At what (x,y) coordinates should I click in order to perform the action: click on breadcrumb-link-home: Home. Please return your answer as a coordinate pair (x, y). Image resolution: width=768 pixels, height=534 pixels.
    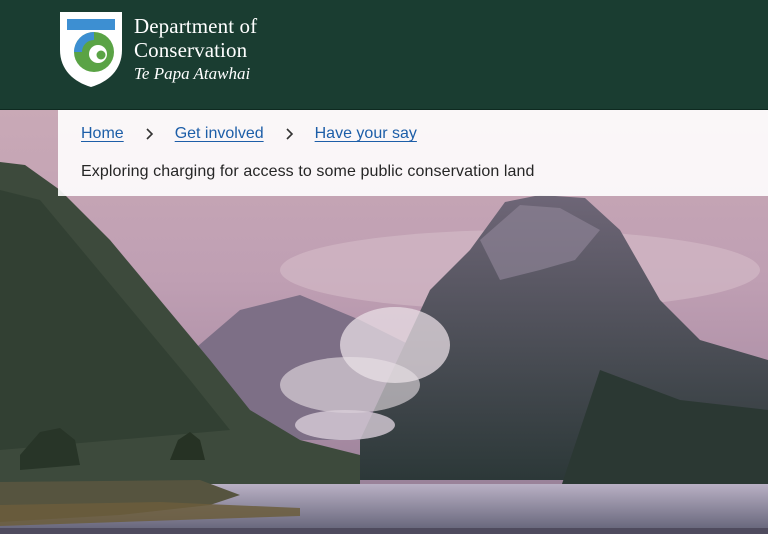
    Looking at the image, I should click on (102, 134).